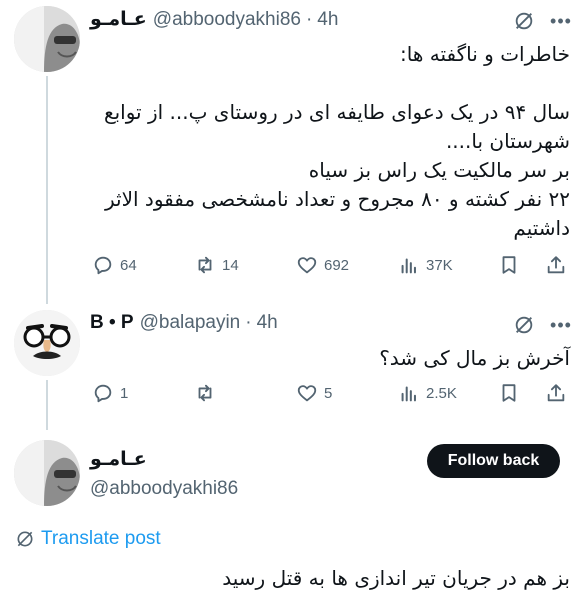 This screenshot has width=588, height=600. I want to click on like-button: 5, so click(314, 393).